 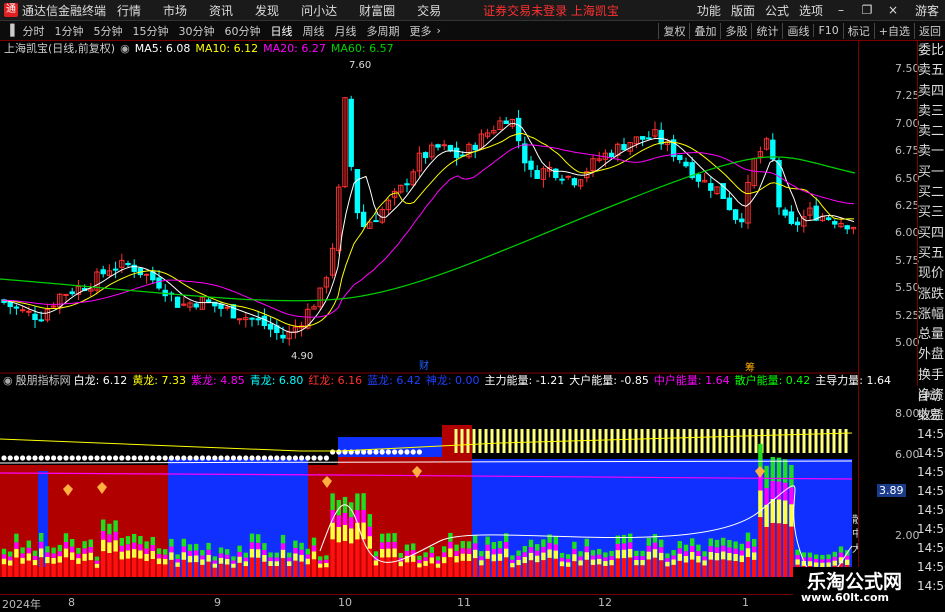 I want to click on restore-icon: ❐, so click(x=867, y=10).